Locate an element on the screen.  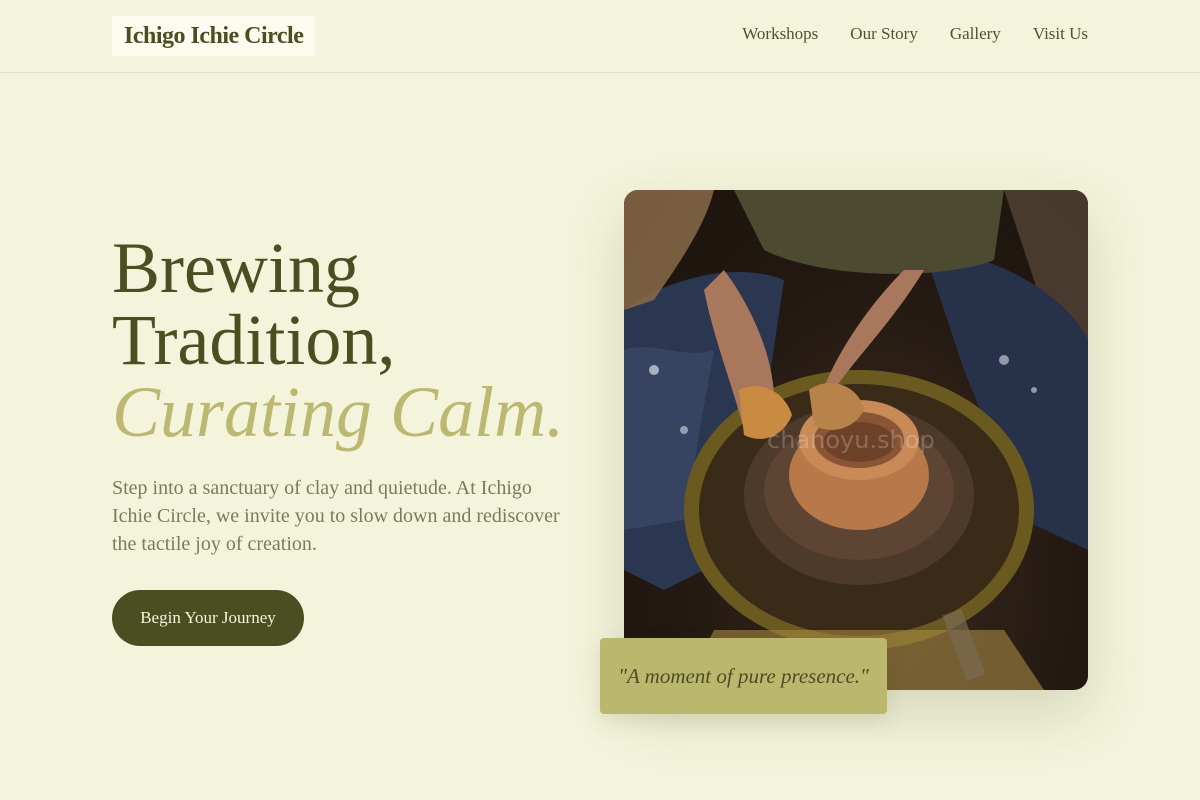
nav-link-visit-us: Visit Us is located at coordinates (1060, 34).